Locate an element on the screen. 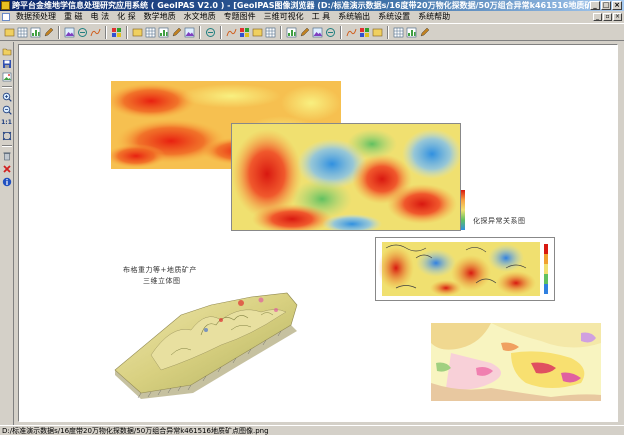  document-icon is located at coordinates (6, 17).